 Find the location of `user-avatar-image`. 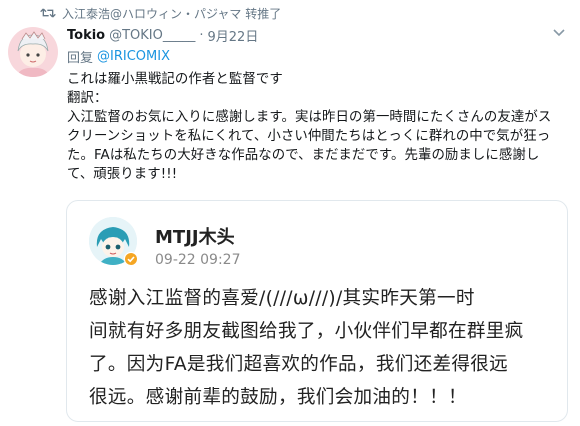

user-avatar-image is located at coordinates (33, 52).